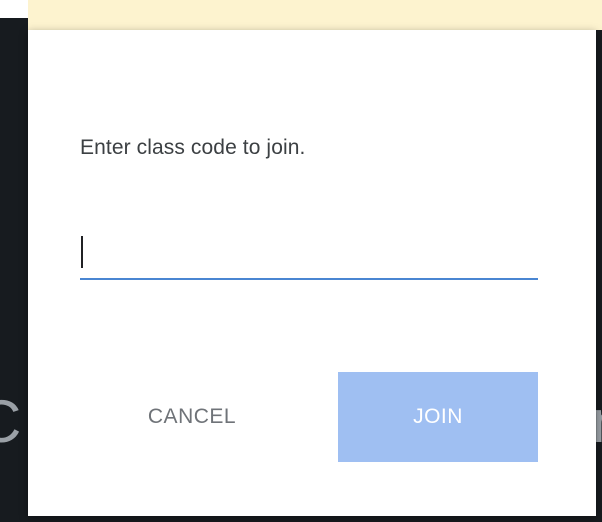 The height and width of the screenshot is (522, 602). I want to click on text-cursor, so click(82, 252).